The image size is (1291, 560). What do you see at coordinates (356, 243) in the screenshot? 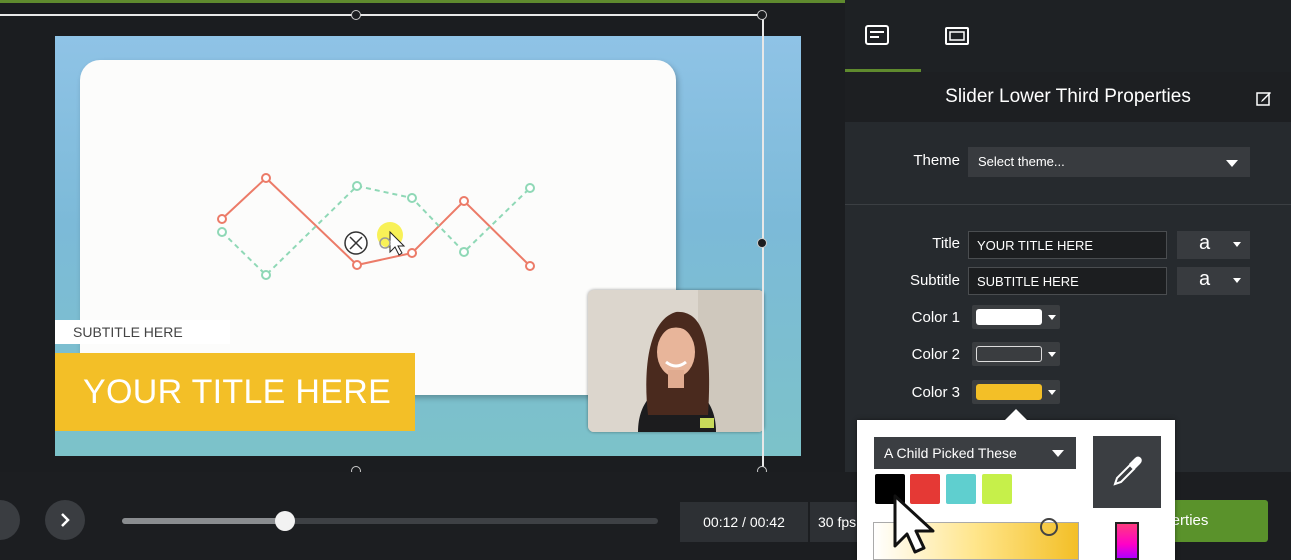
I see `close-circle-icon` at bounding box center [356, 243].